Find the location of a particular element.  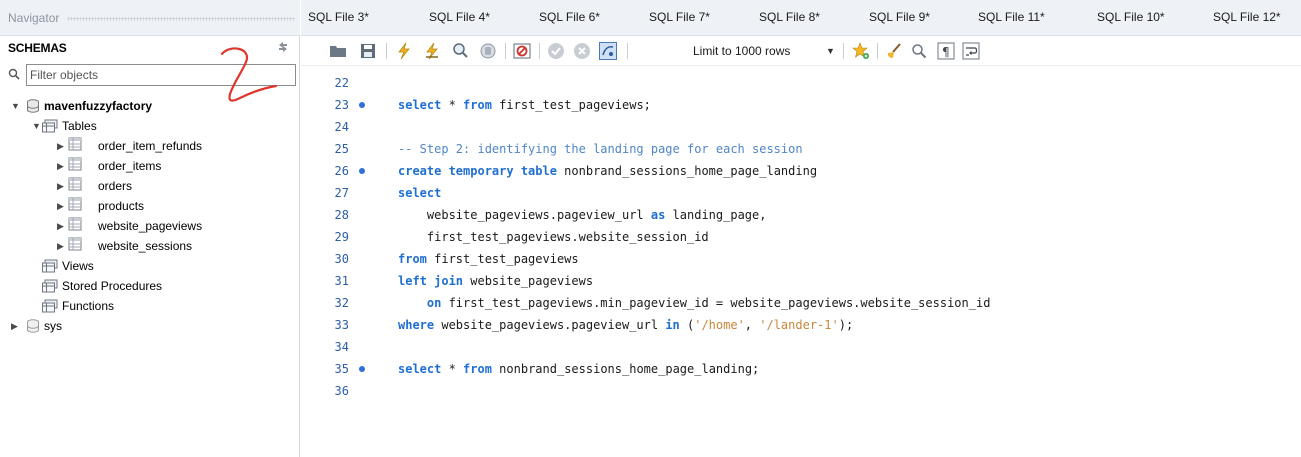

navigator-title: Navigator is located at coordinates (34, 18).